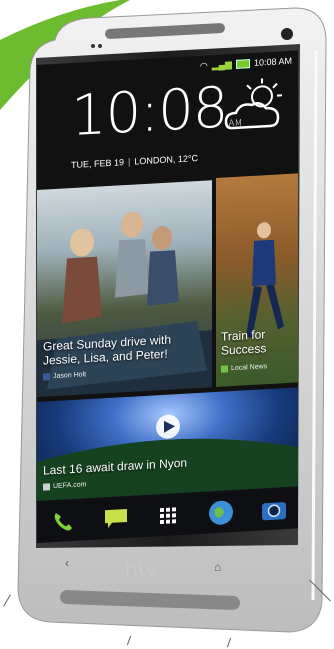 The width and height of the screenshot is (334, 649). I want to click on camera-icon, so click(274, 510).